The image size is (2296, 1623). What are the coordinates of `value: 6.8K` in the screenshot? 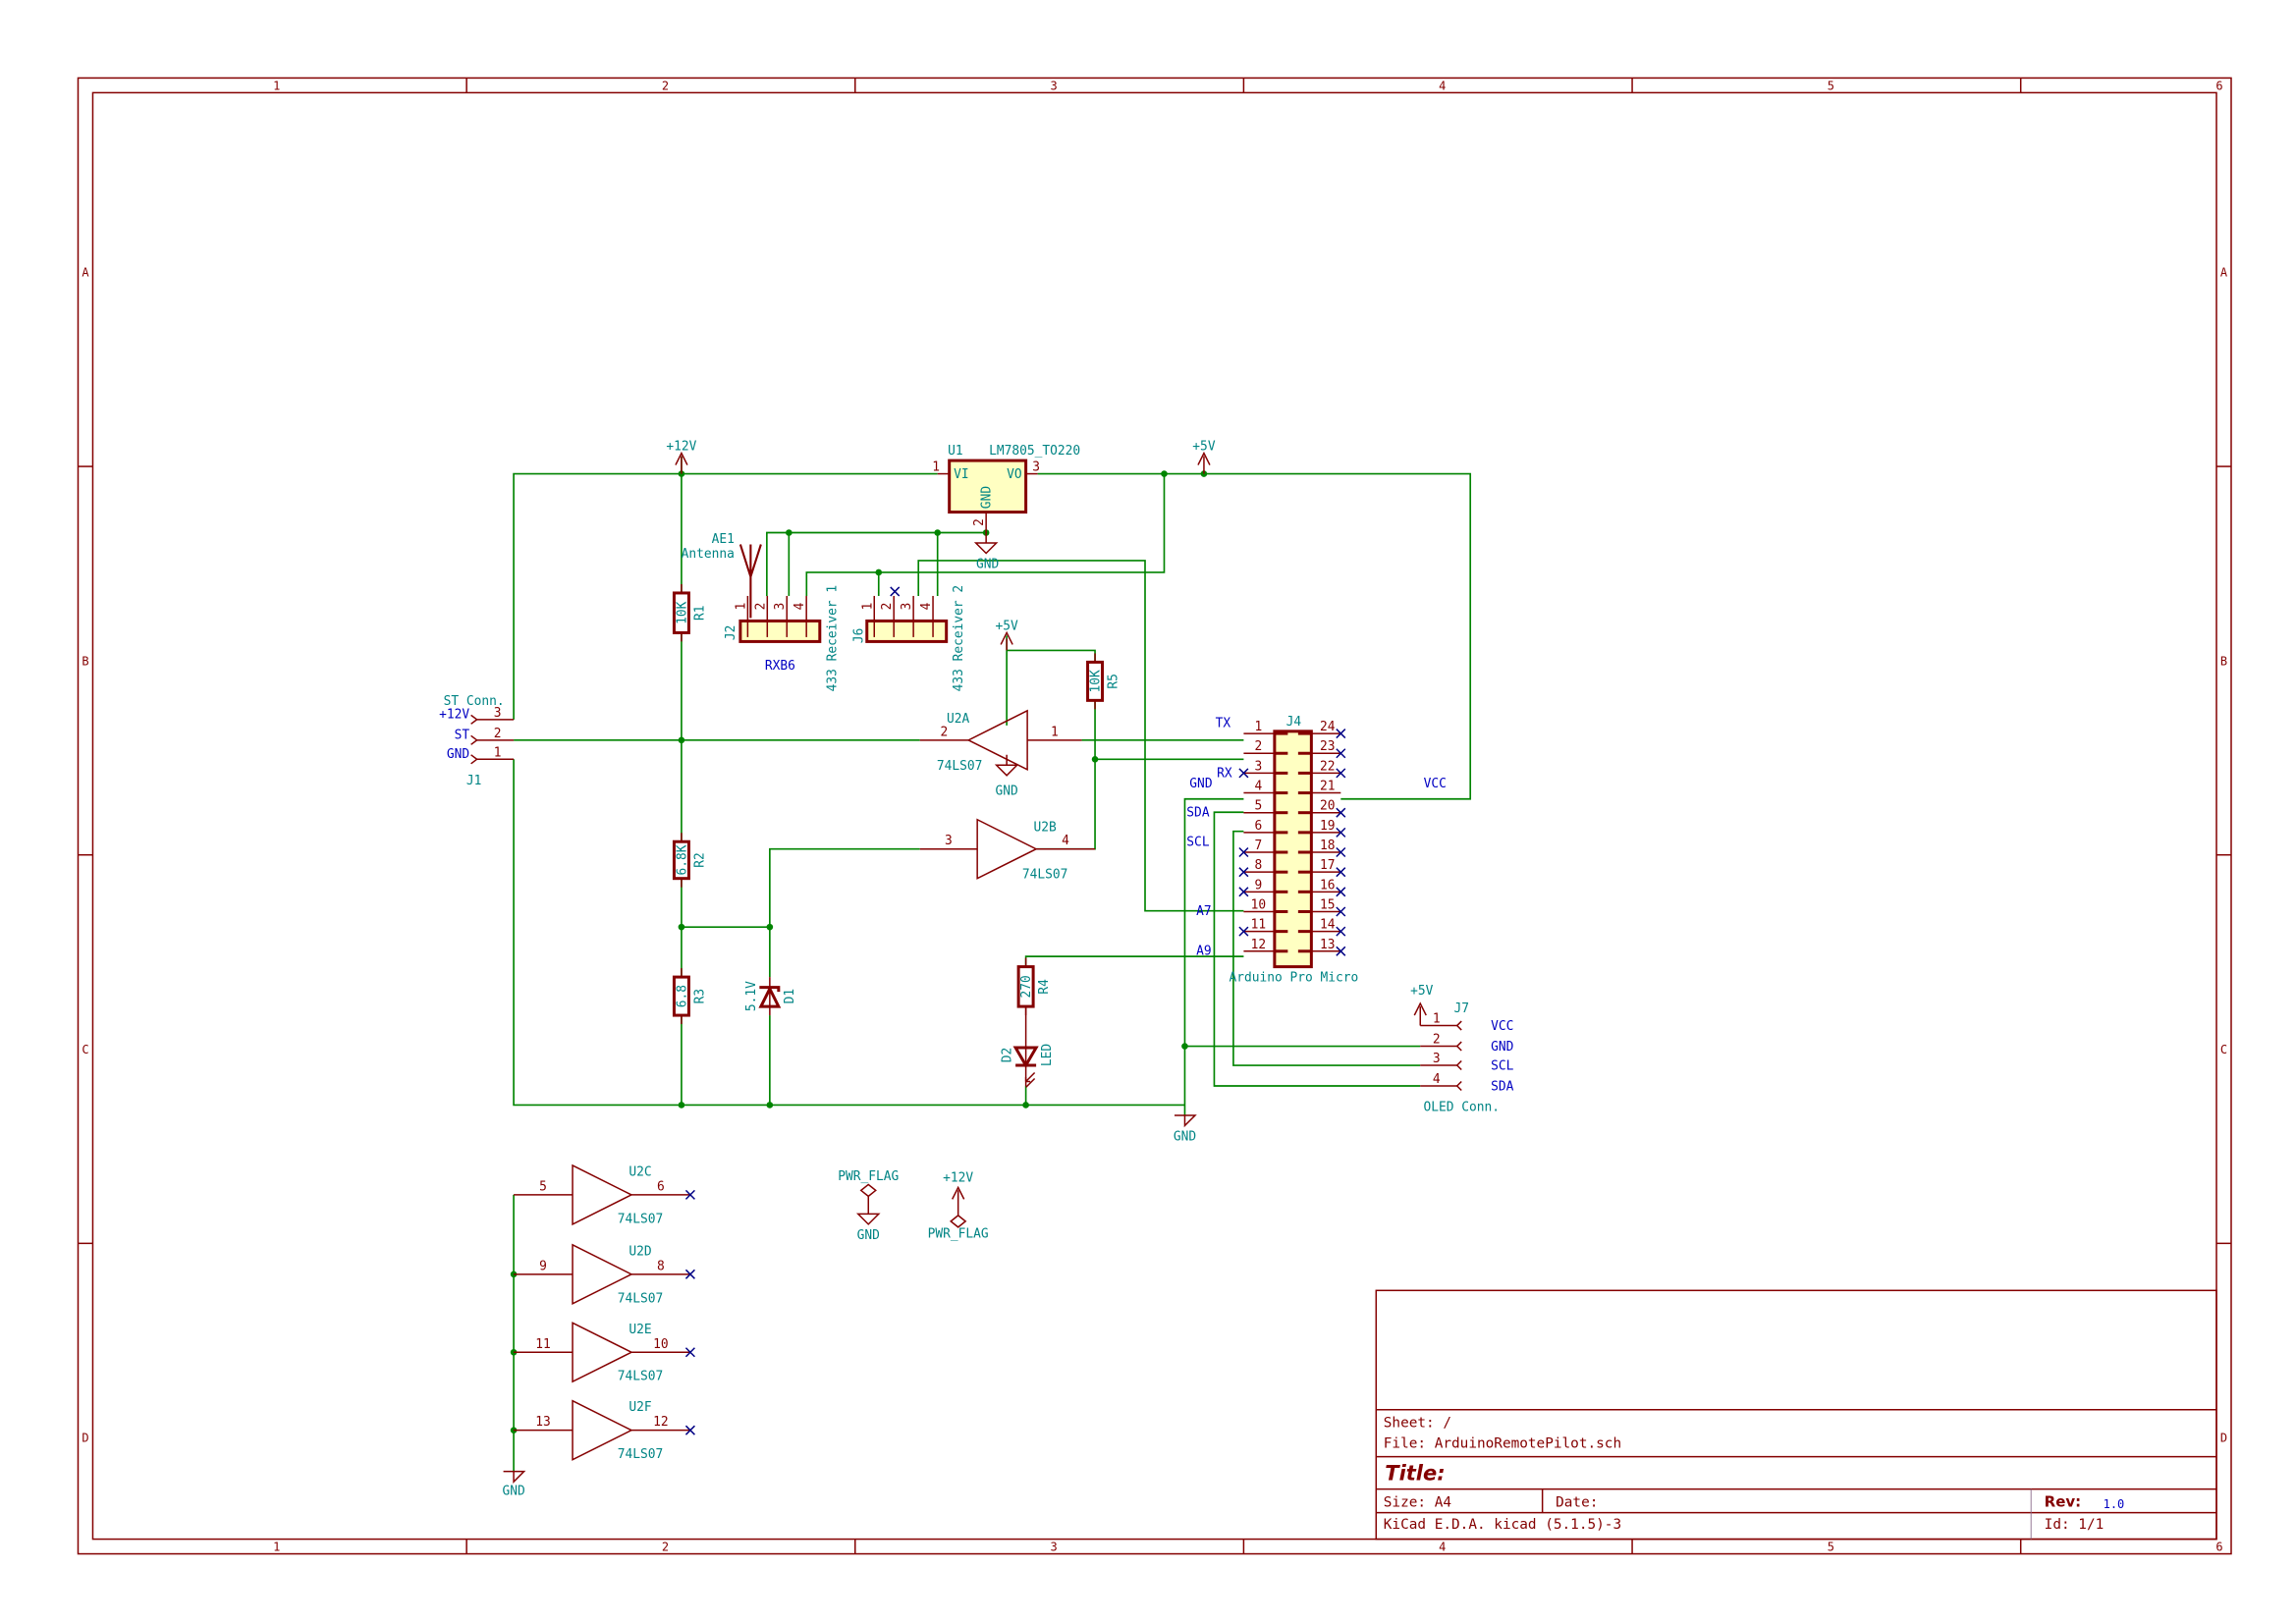 It's located at (682, 859).